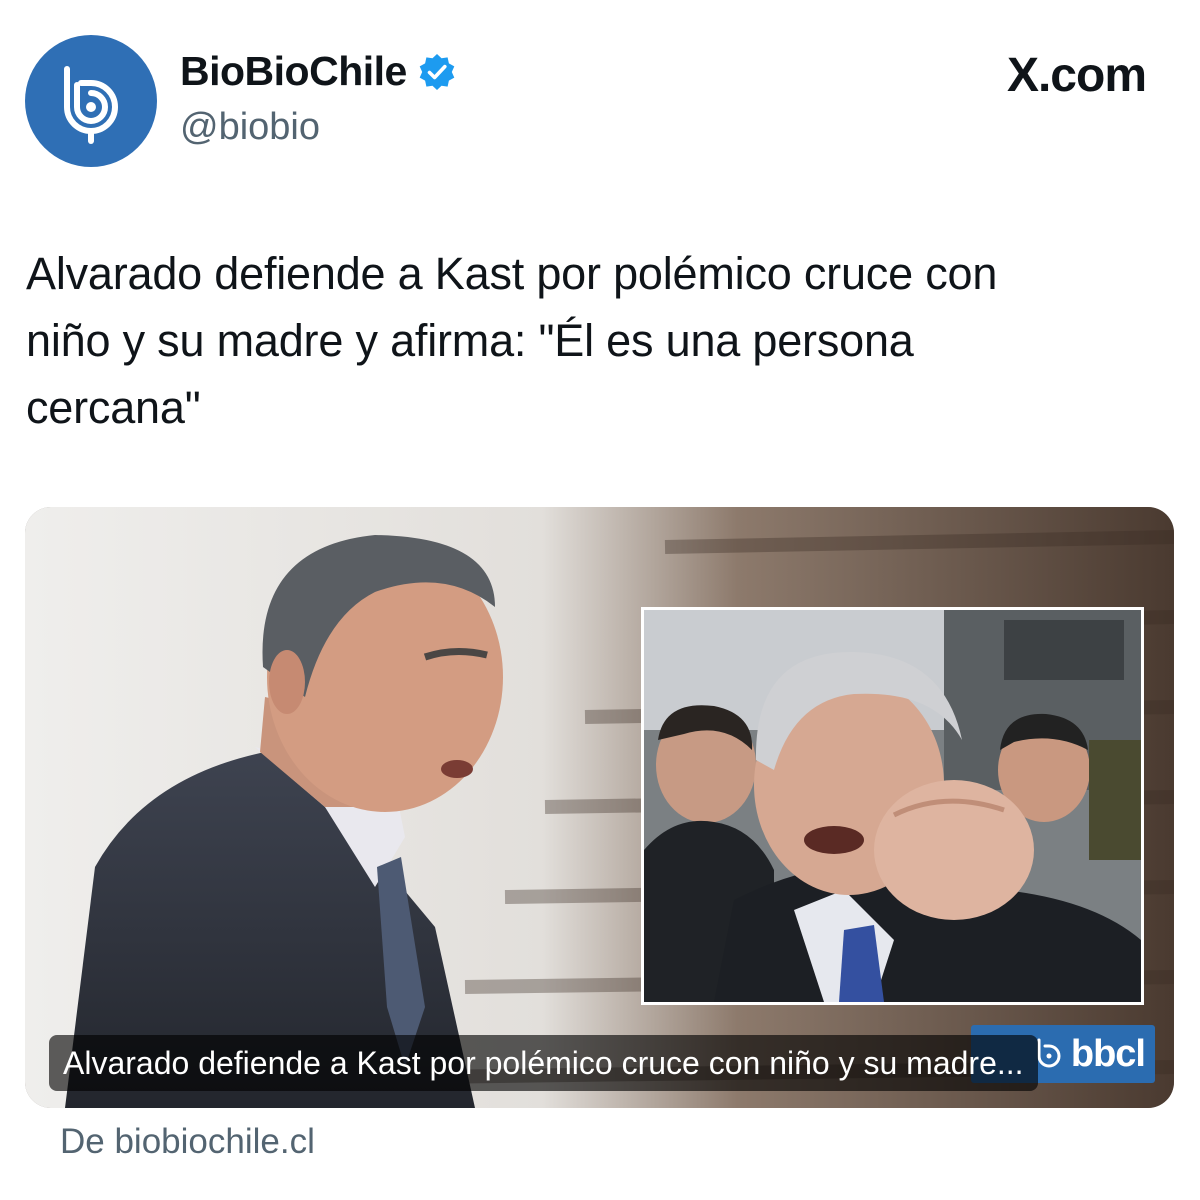 This screenshot has width=1200, height=1200. What do you see at coordinates (91, 105) in the screenshot?
I see `biobio-logo-icon` at bounding box center [91, 105].